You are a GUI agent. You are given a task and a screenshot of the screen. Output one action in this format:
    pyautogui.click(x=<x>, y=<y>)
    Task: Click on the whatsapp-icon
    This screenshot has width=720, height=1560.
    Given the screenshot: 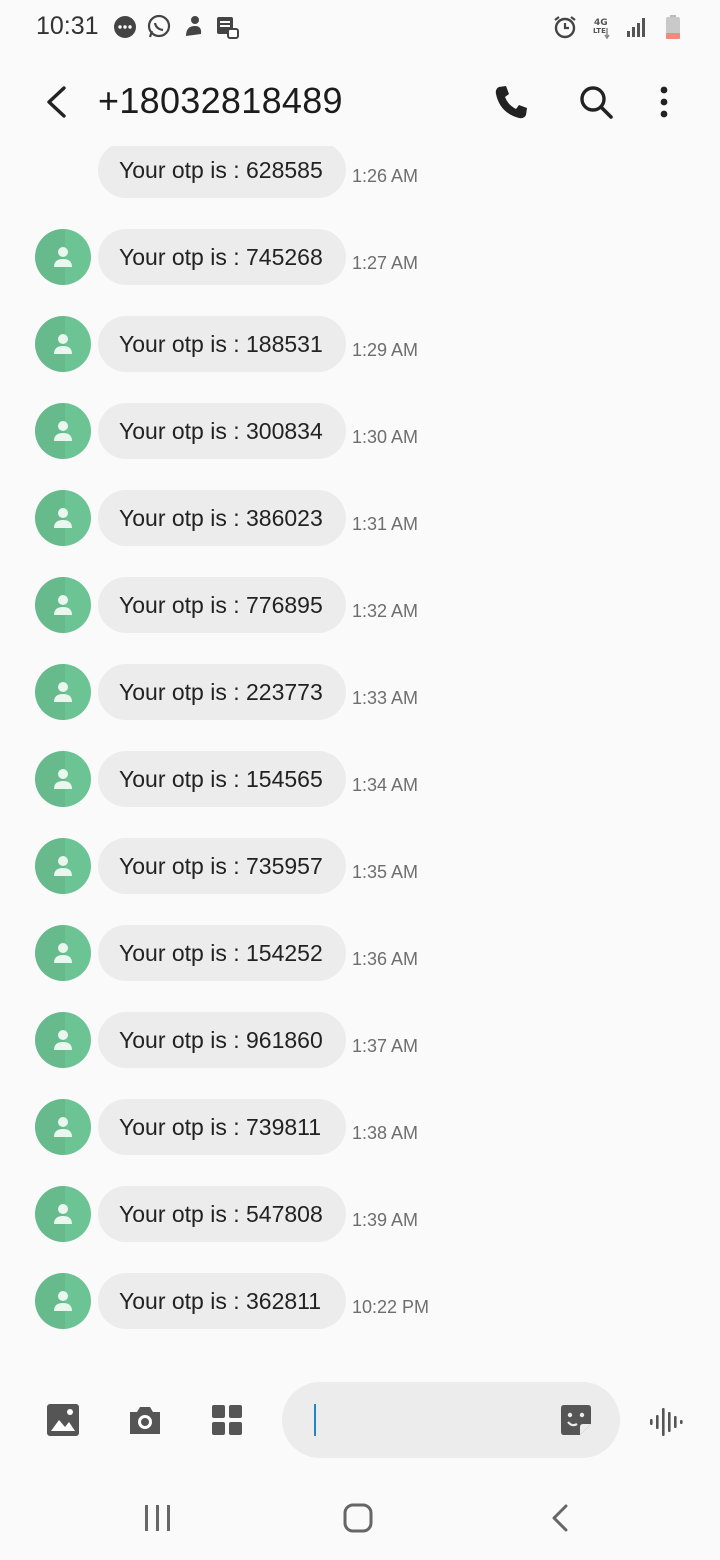 What is the action you would take?
    pyautogui.click(x=159, y=26)
    